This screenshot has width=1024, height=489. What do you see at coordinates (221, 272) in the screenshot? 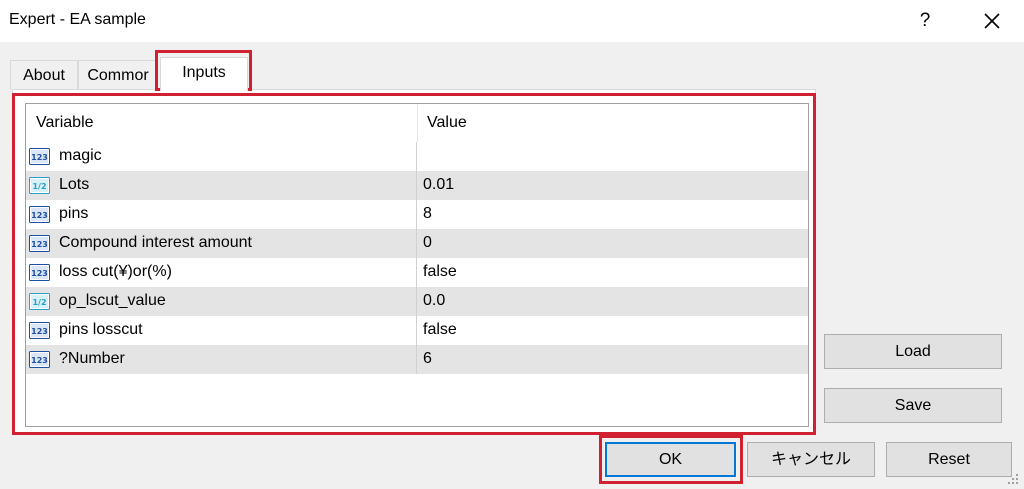
I see `variable-cell: 123 loss cut(¥)or(%)` at bounding box center [221, 272].